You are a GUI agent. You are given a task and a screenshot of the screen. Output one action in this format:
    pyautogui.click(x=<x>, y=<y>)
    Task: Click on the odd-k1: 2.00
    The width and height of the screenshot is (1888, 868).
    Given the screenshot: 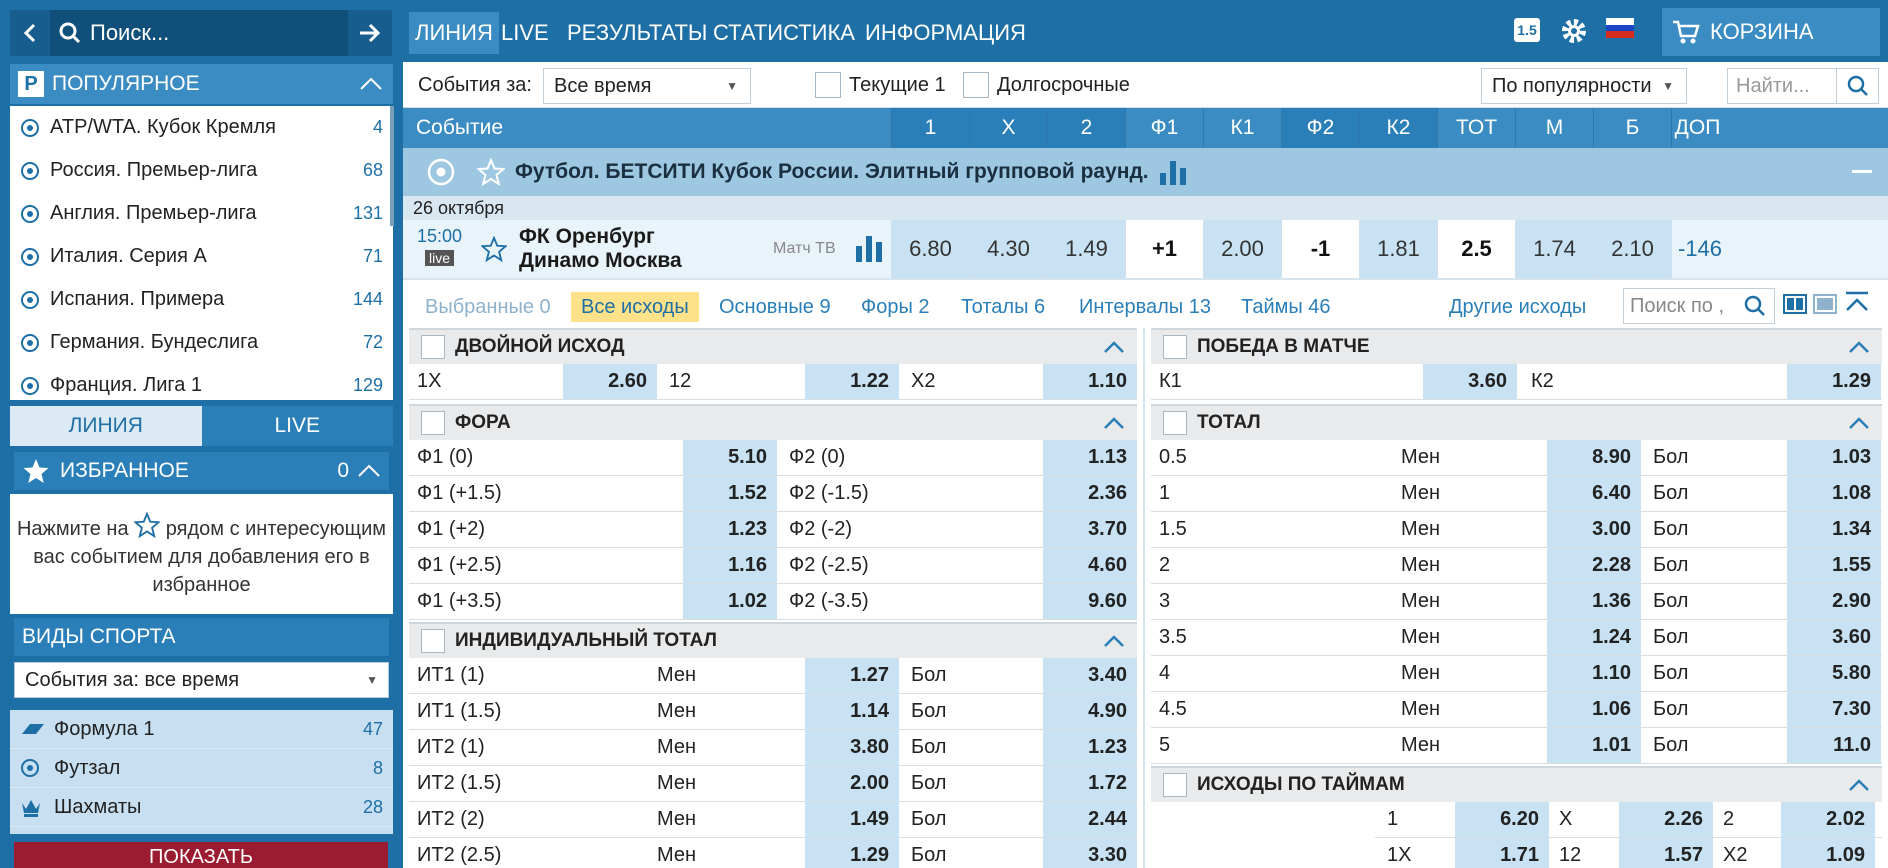 What is the action you would take?
    pyautogui.click(x=1242, y=249)
    